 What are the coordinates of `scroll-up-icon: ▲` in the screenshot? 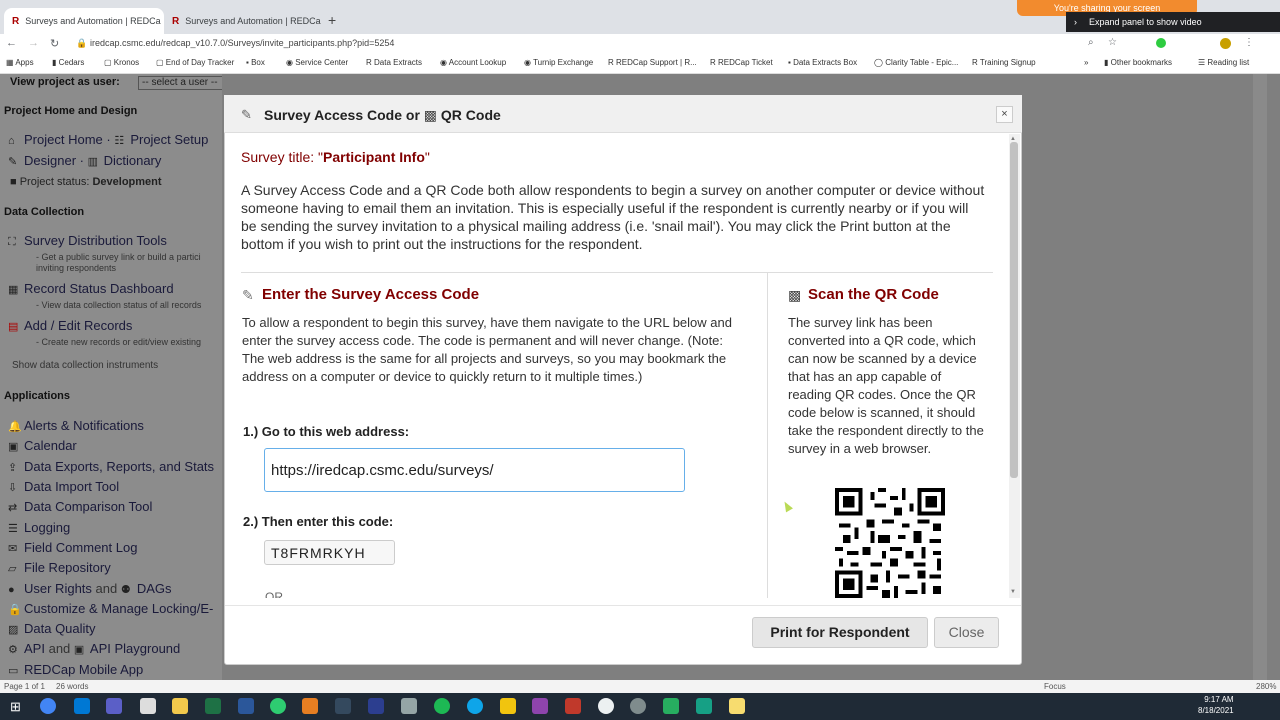 It's located at (1013, 139).